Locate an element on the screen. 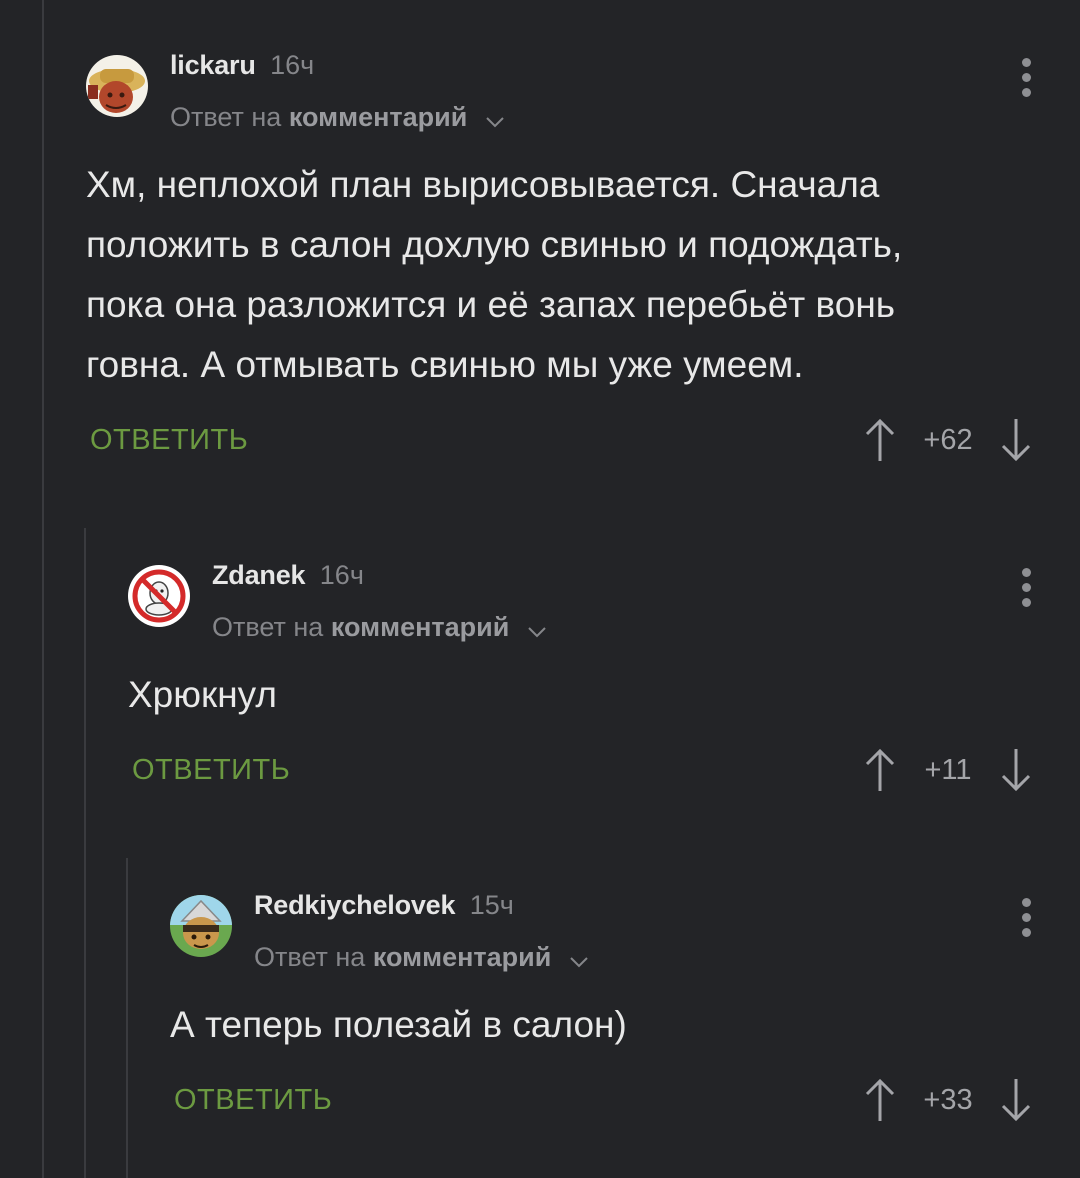 The width and height of the screenshot is (1080, 1178). score: +11 is located at coordinates (948, 769).